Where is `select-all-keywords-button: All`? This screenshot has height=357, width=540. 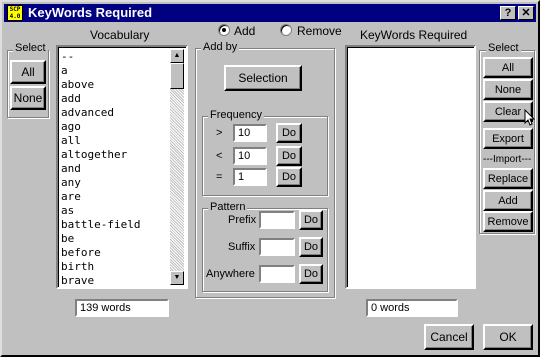
select-all-keywords-button: All is located at coordinates (508, 67).